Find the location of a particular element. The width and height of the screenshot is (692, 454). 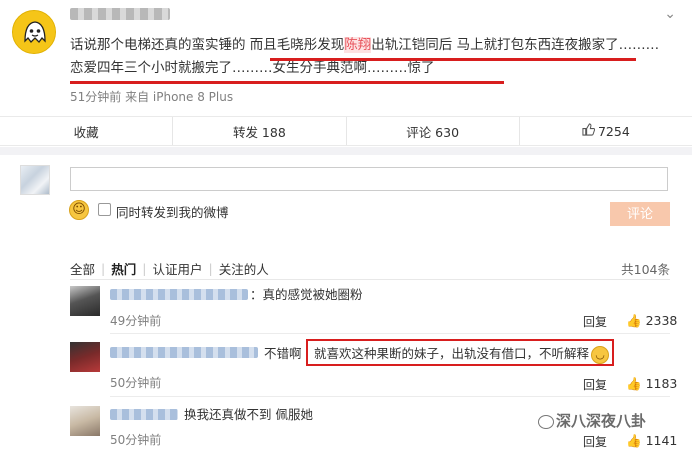

chevron-down-icon: ⌄ is located at coordinates (670, 14).